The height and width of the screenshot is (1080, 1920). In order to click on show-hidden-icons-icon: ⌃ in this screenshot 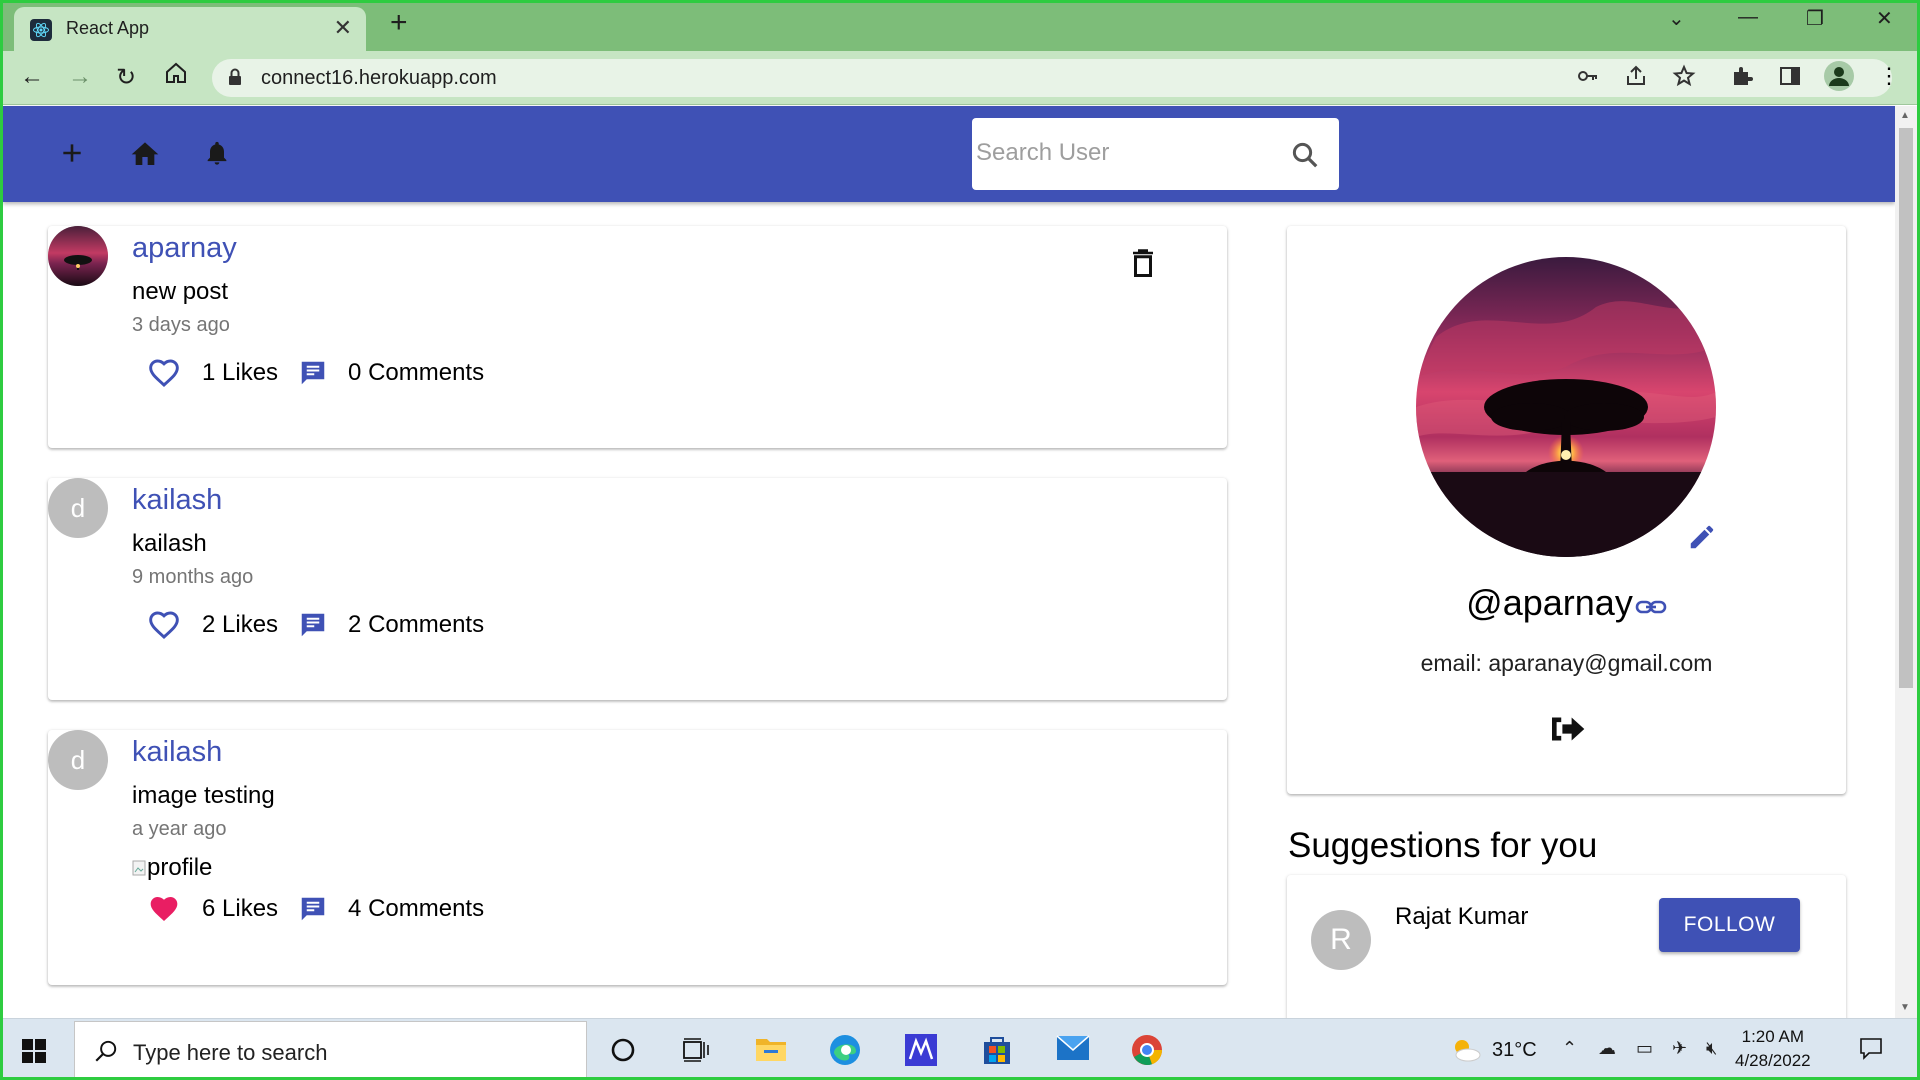, I will do `click(1569, 1048)`.